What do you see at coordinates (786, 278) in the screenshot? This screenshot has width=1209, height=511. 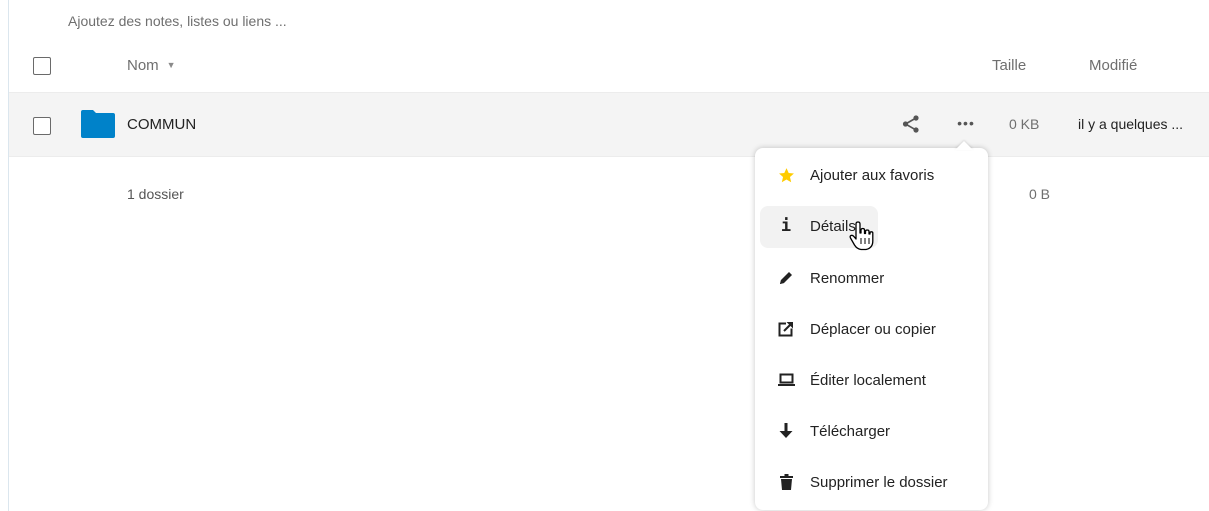 I see `pencil-icon` at bounding box center [786, 278].